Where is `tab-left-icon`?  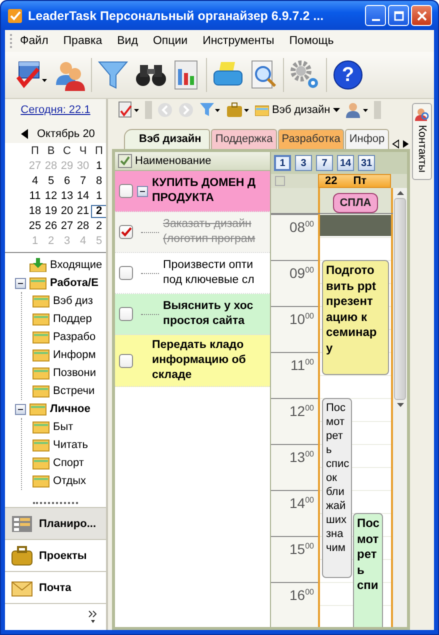
tab-left-icon is located at coordinates (396, 144).